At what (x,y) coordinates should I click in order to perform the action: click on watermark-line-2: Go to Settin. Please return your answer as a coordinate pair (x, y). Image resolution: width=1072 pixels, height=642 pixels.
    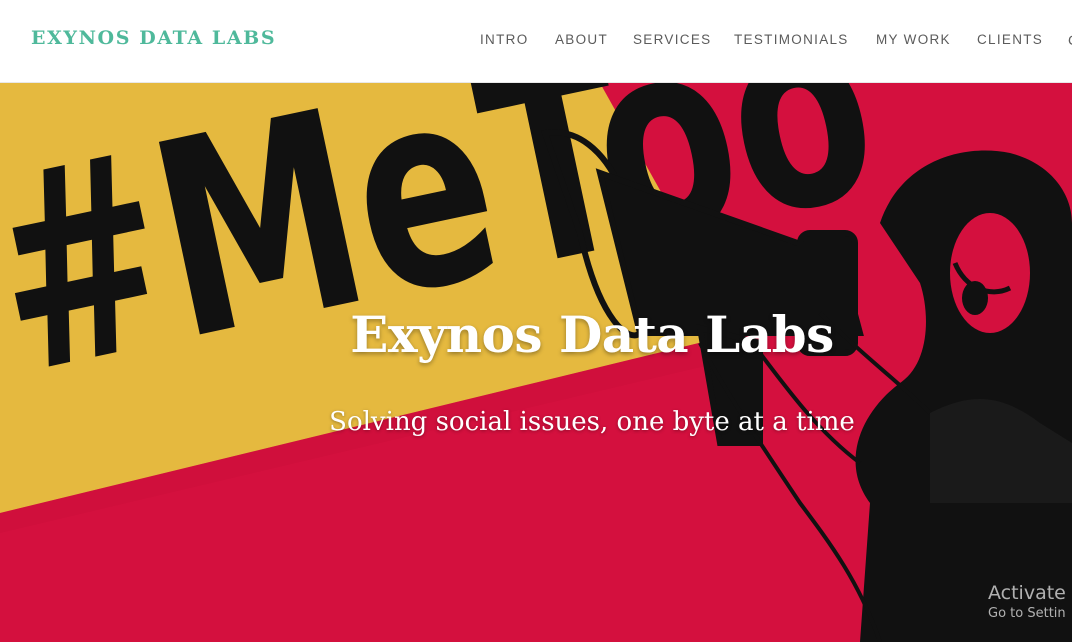
    Looking at the image, I should click on (1027, 613).